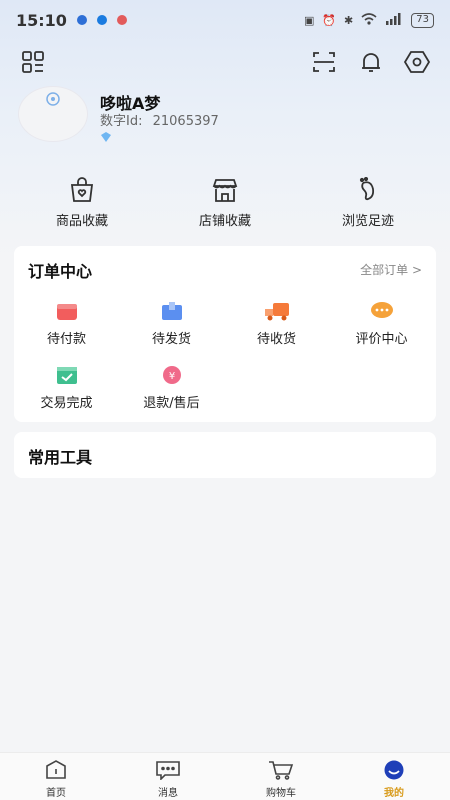 Image resolution: width=450 pixels, height=800 pixels. Describe the element at coordinates (394, 20) in the screenshot. I see `signal-icon` at that location.